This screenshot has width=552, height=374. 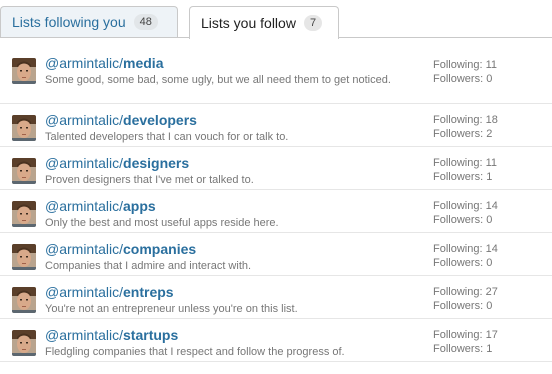 I want to click on list-name-link: @armintalic/entreps, so click(x=225, y=292).